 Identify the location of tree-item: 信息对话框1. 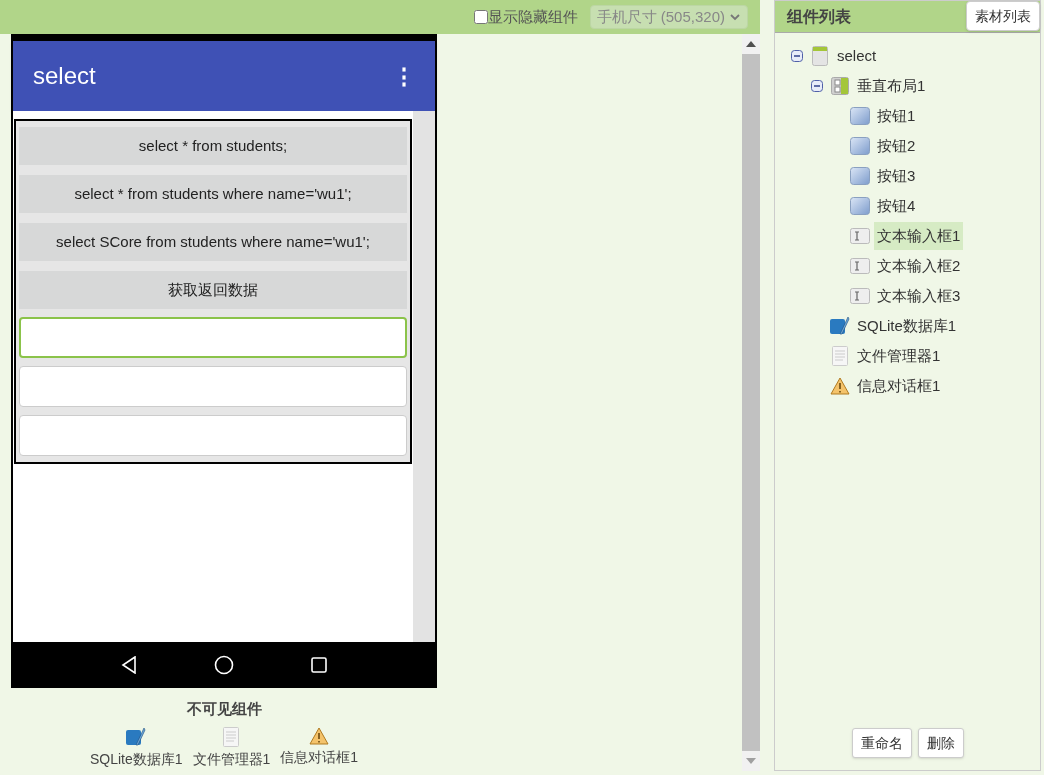
(899, 386).